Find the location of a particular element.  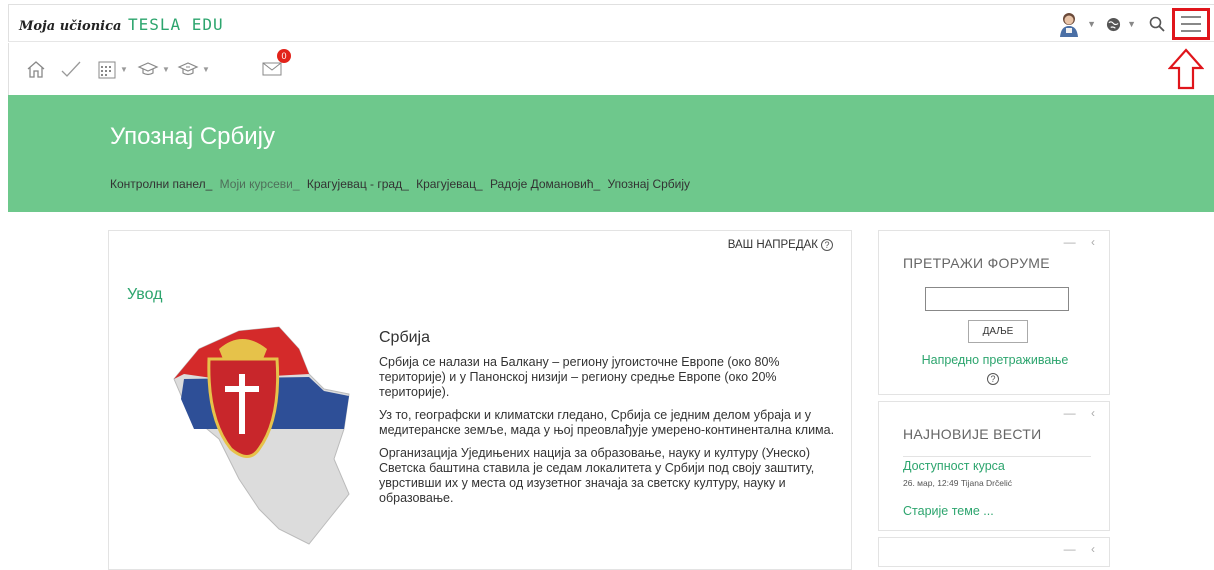

home-button is located at coordinates (36, 69).